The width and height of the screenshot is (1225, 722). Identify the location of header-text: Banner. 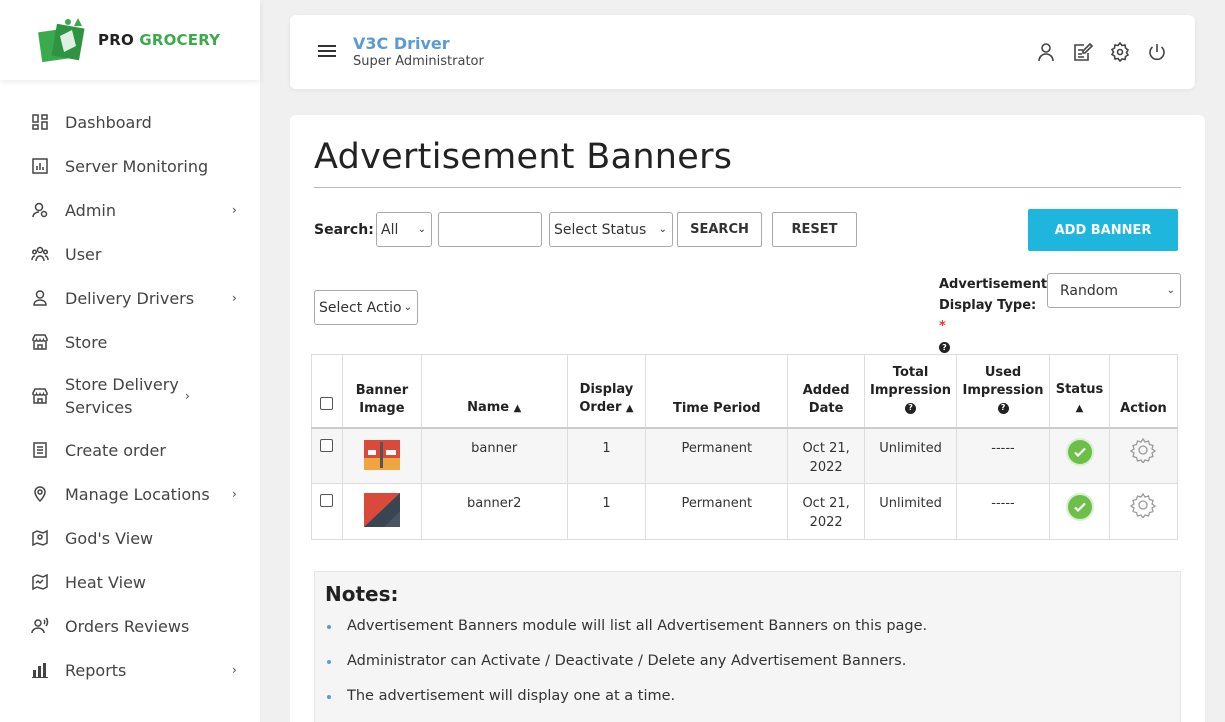
(382, 390).